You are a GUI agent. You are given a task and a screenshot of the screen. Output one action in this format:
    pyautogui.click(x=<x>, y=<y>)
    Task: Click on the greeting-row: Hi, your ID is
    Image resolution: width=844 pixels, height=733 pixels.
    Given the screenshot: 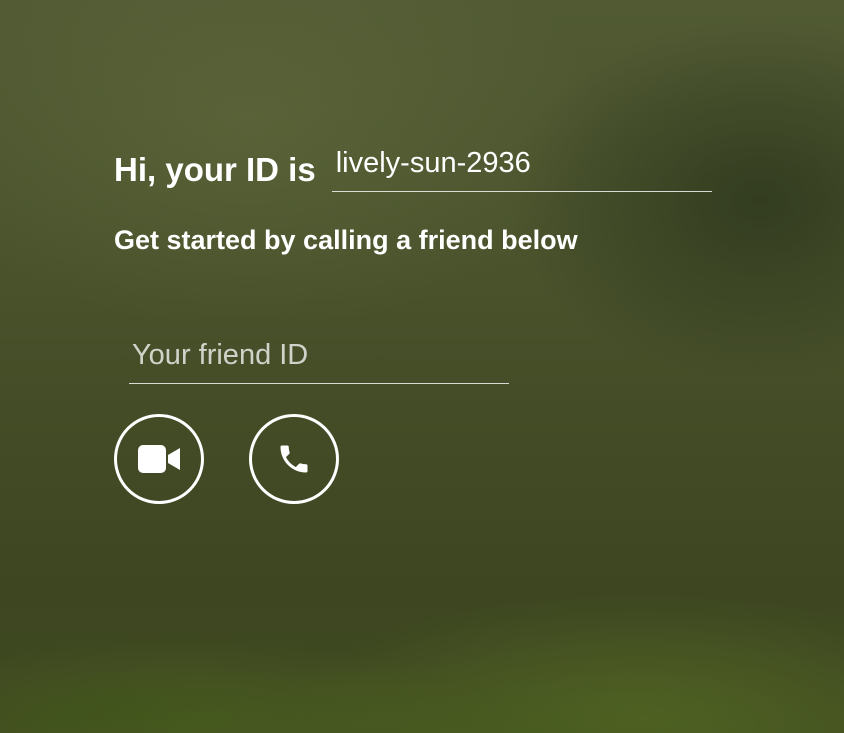 What is the action you would take?
    pyautogui.click(x=424, y=166)
    